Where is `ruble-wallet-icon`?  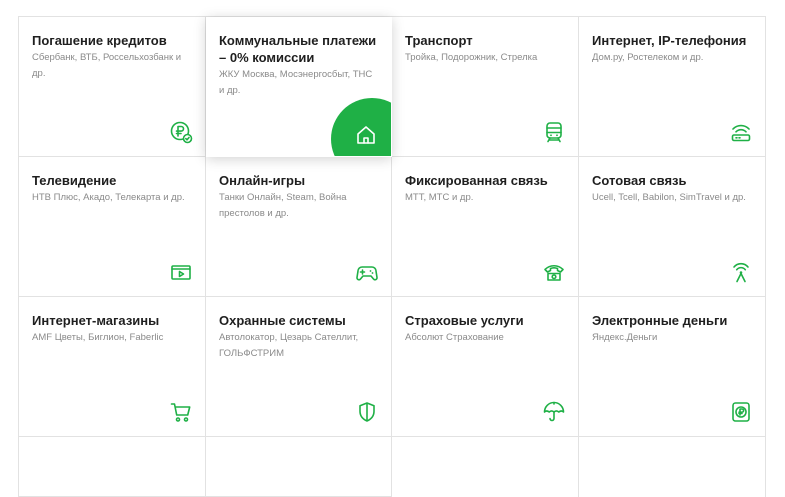 ruble-wallet-icon is located at coordinates (741, 412).